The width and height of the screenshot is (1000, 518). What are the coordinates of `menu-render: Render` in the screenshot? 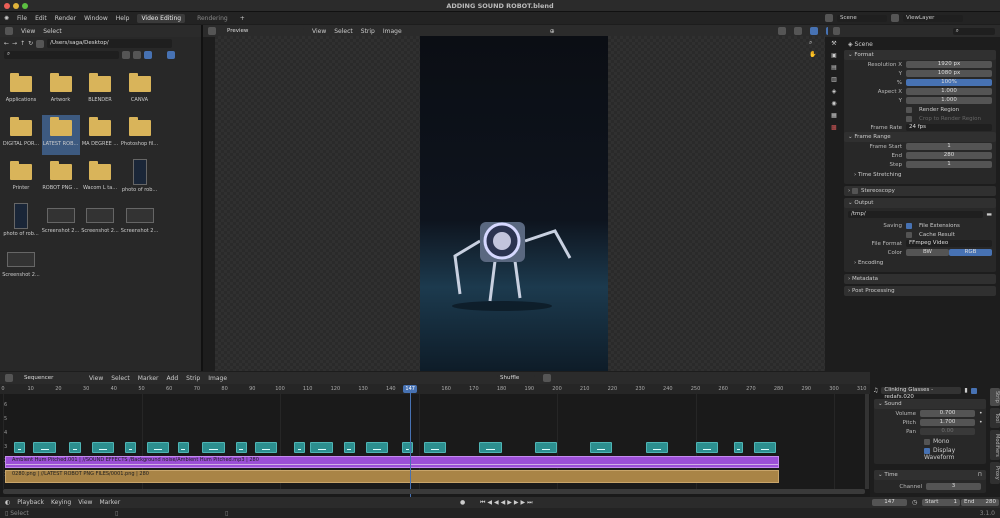 It's located at (65, 18).